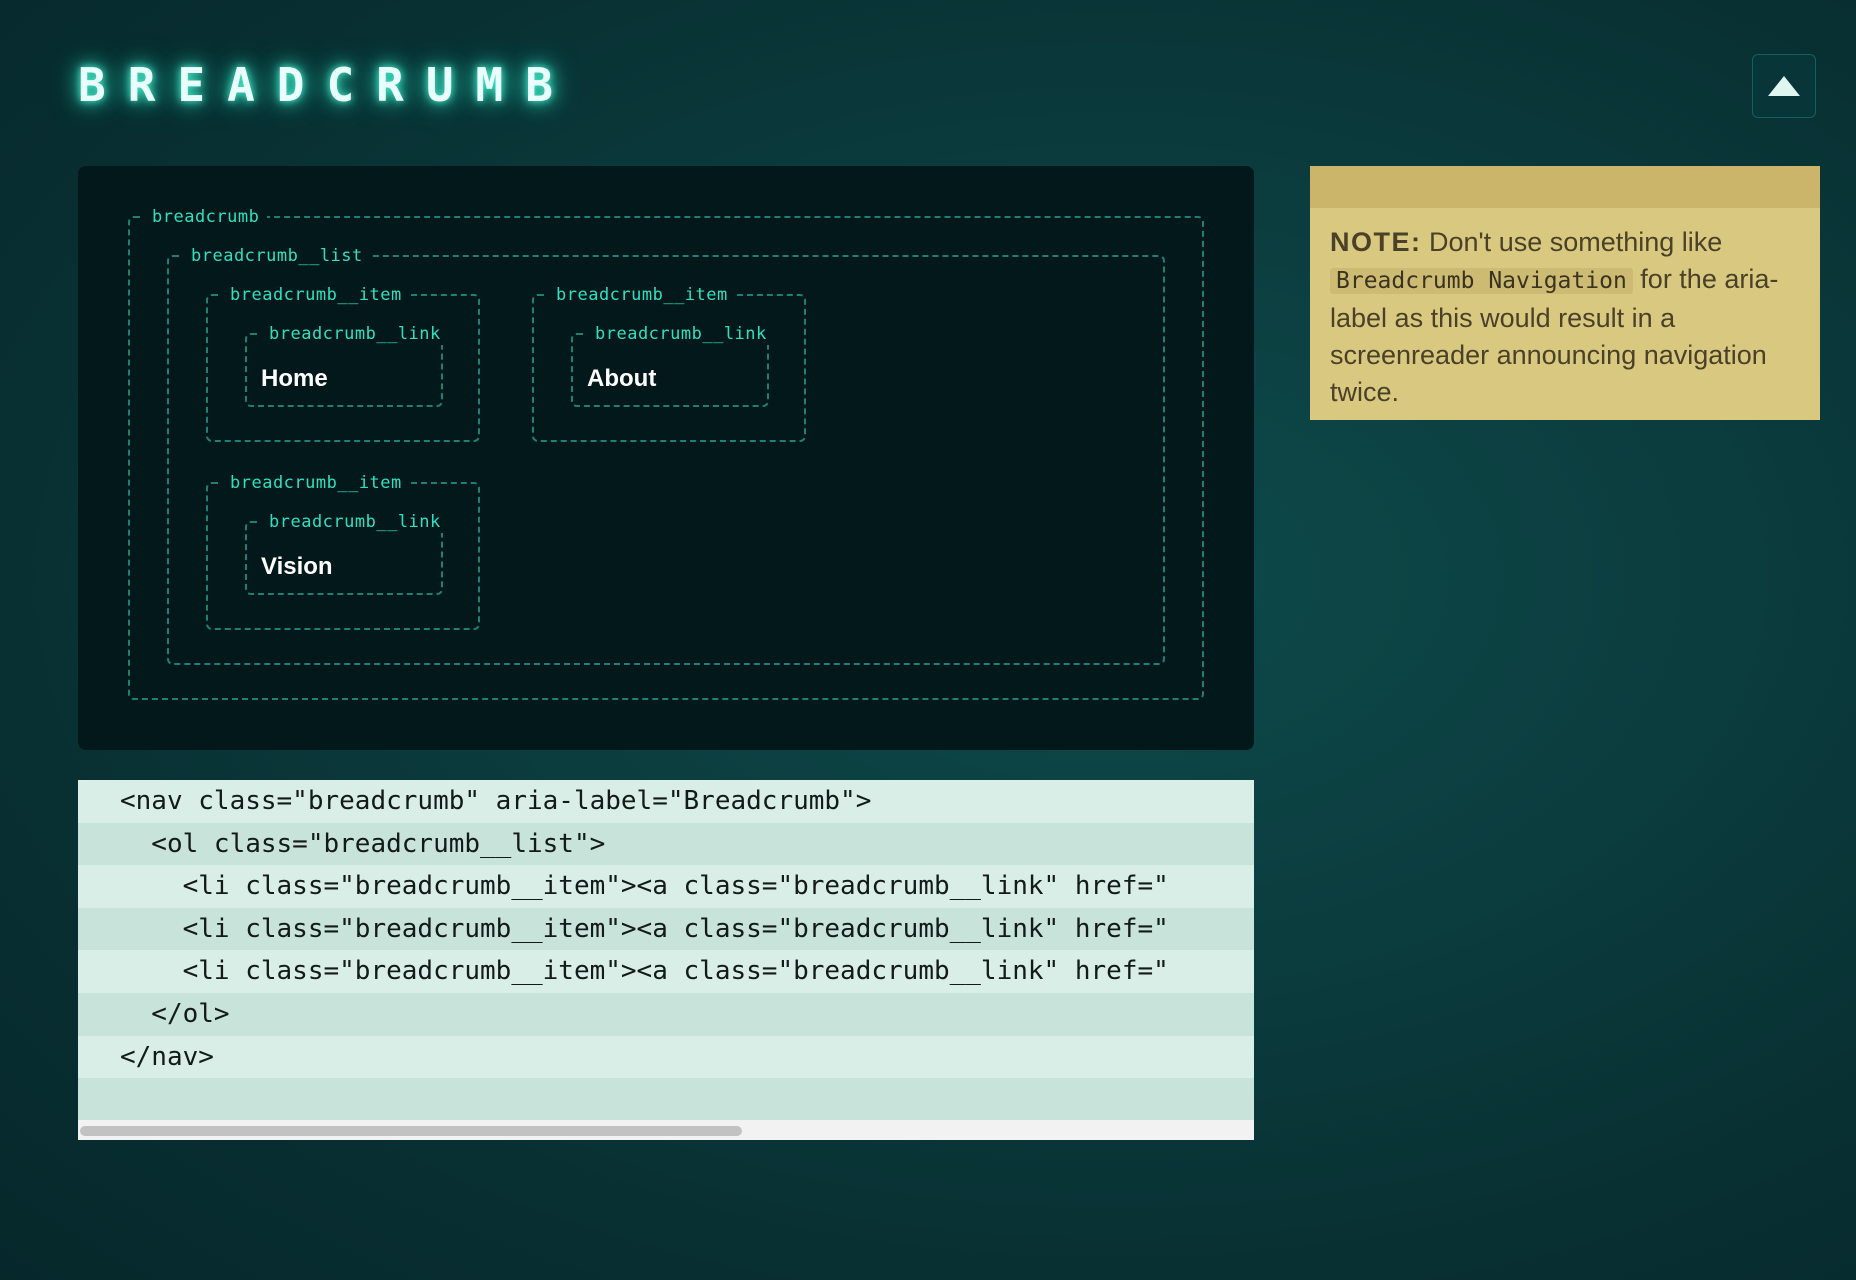  Describe the element at coordinates (621, 379) in the screenshot. I see `breadcrumb-link-about: About` at that location.